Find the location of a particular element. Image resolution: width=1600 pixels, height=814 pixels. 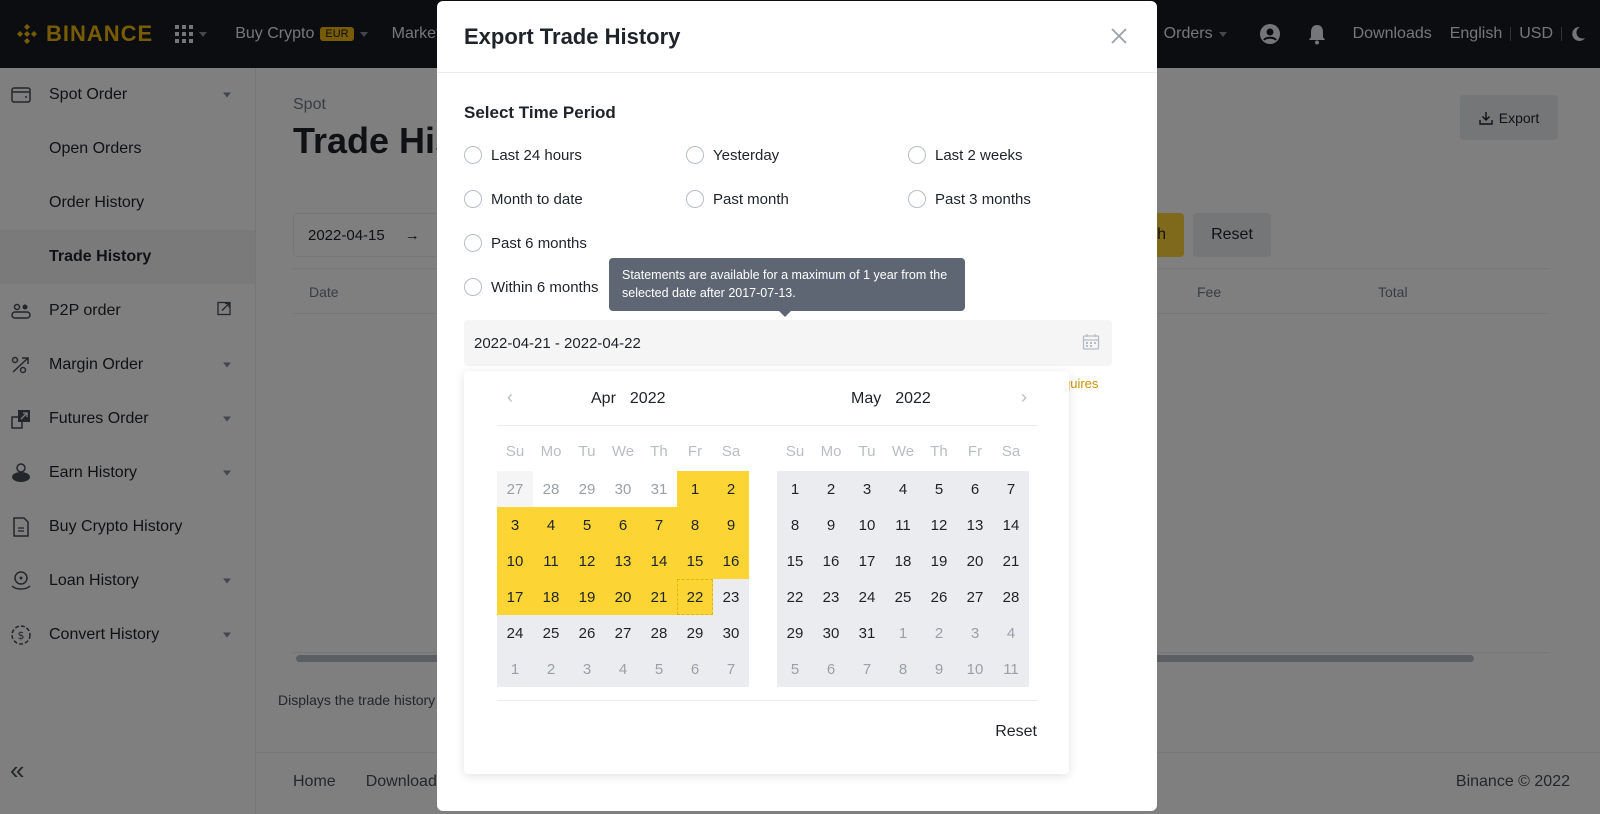

left-year: 2022 is located at coordinates (648, 398).